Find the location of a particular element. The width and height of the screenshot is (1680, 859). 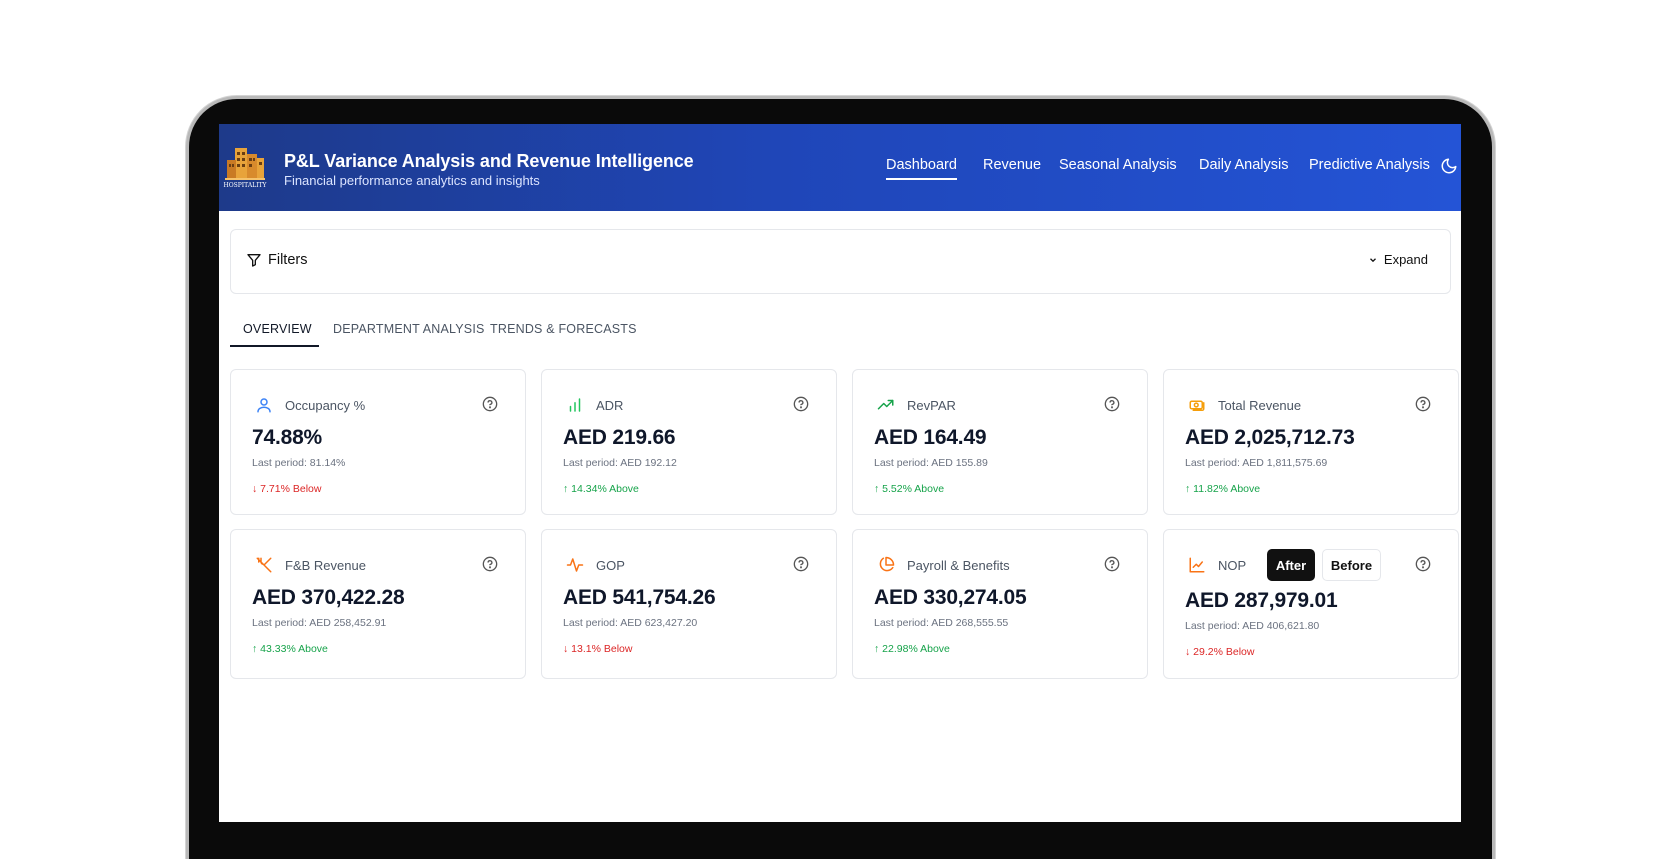

nav-predictive-analysis: Predictive Analysis is located at coordinates (1369, 165).